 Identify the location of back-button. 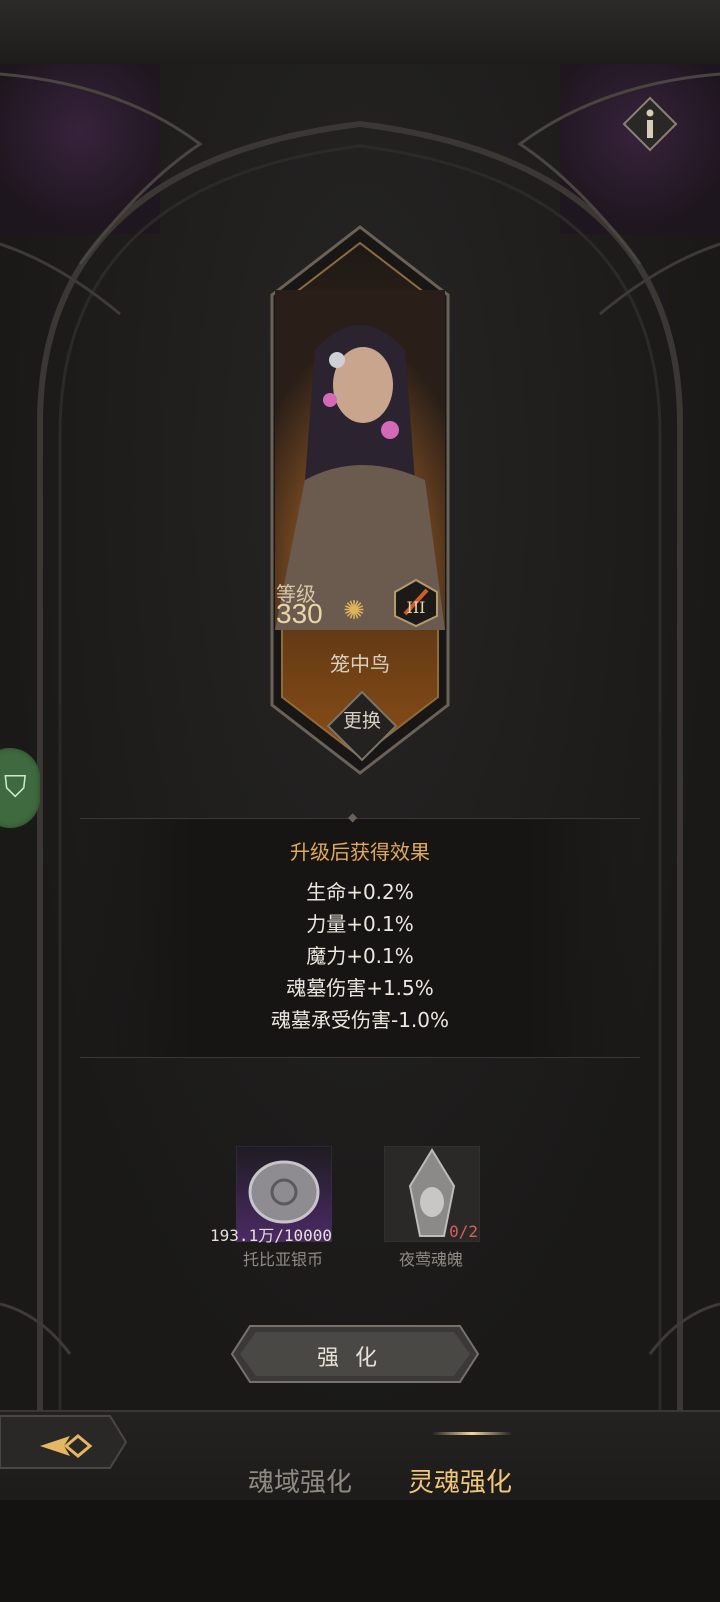
(65, 1442).